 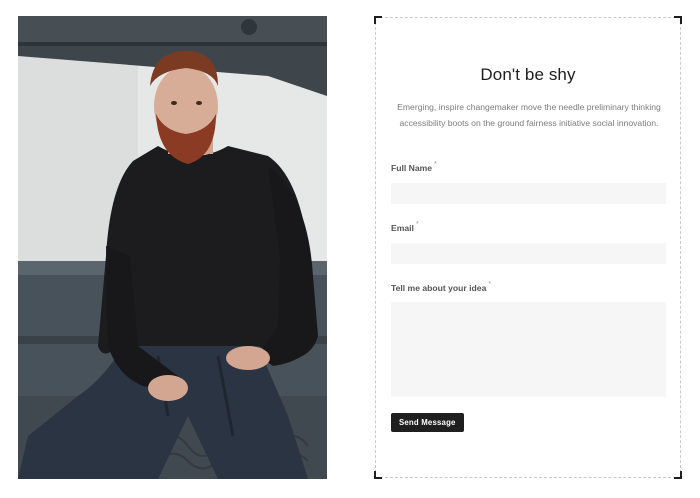 I want to click on idea-label: Tell me about your idea *, so click(x=441, y=287).